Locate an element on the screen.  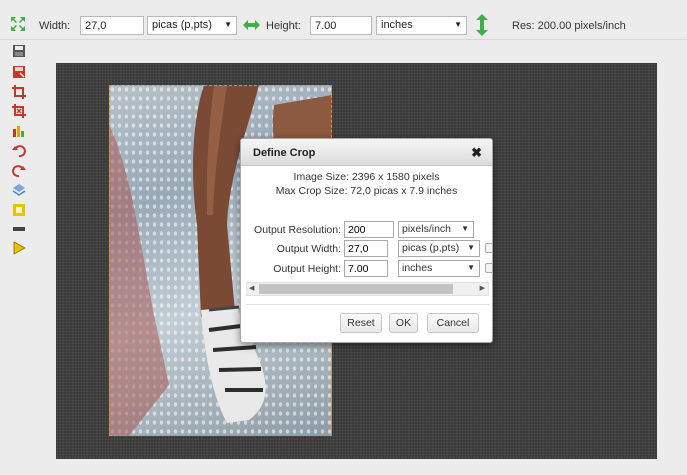
tool-strip is located at coordinates (19, 257).